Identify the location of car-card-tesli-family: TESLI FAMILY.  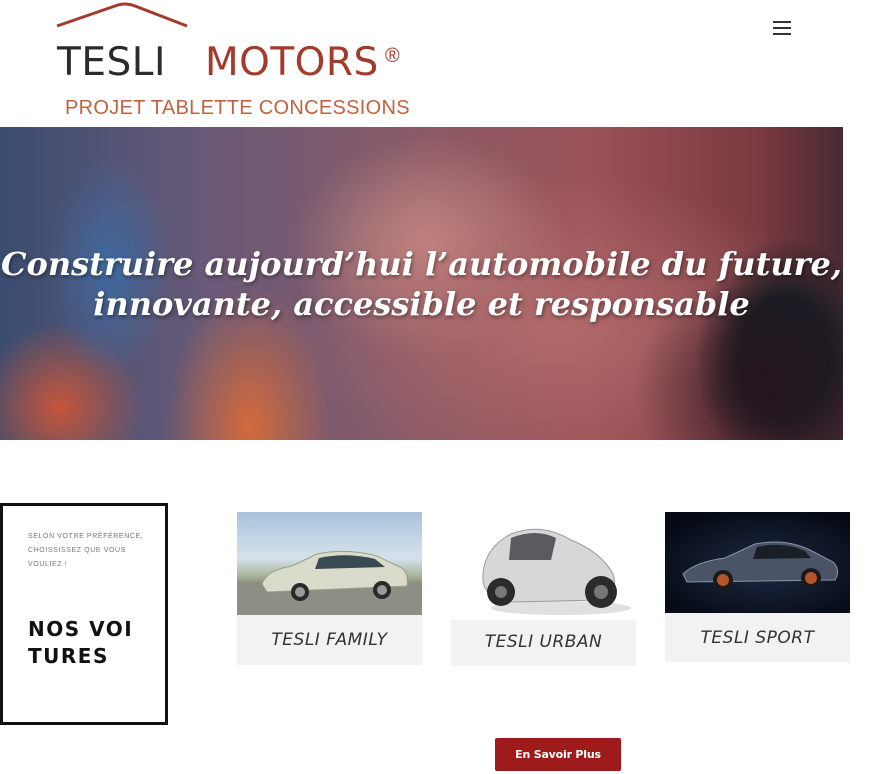
(329, 588).